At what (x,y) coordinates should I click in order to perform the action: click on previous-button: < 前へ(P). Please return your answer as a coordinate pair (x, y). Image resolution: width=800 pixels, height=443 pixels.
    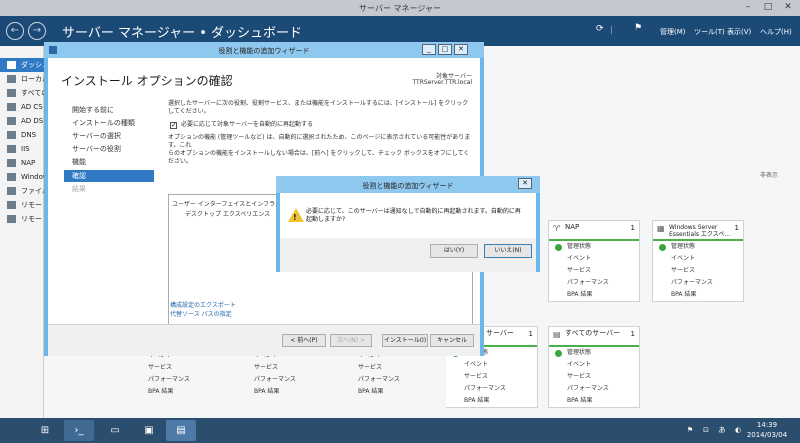
    Looking at the image, I should click on (304, 340).